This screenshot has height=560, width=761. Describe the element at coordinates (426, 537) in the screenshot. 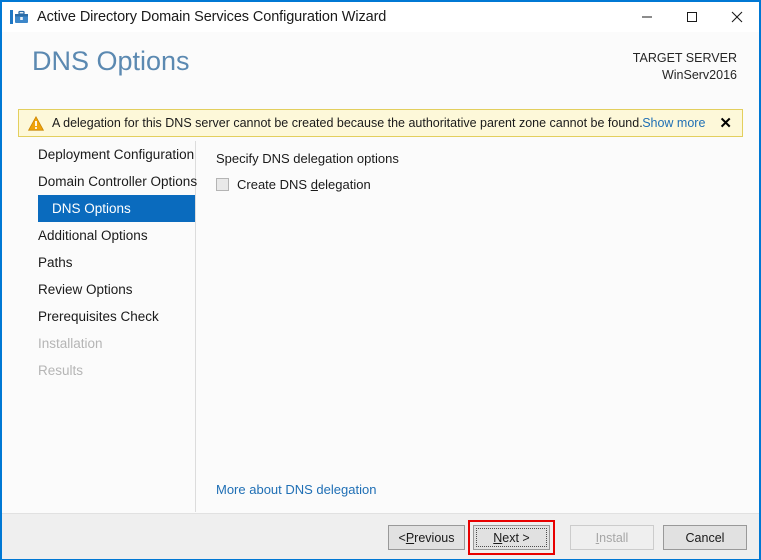

I see `previous-button: < Previous` at that location.